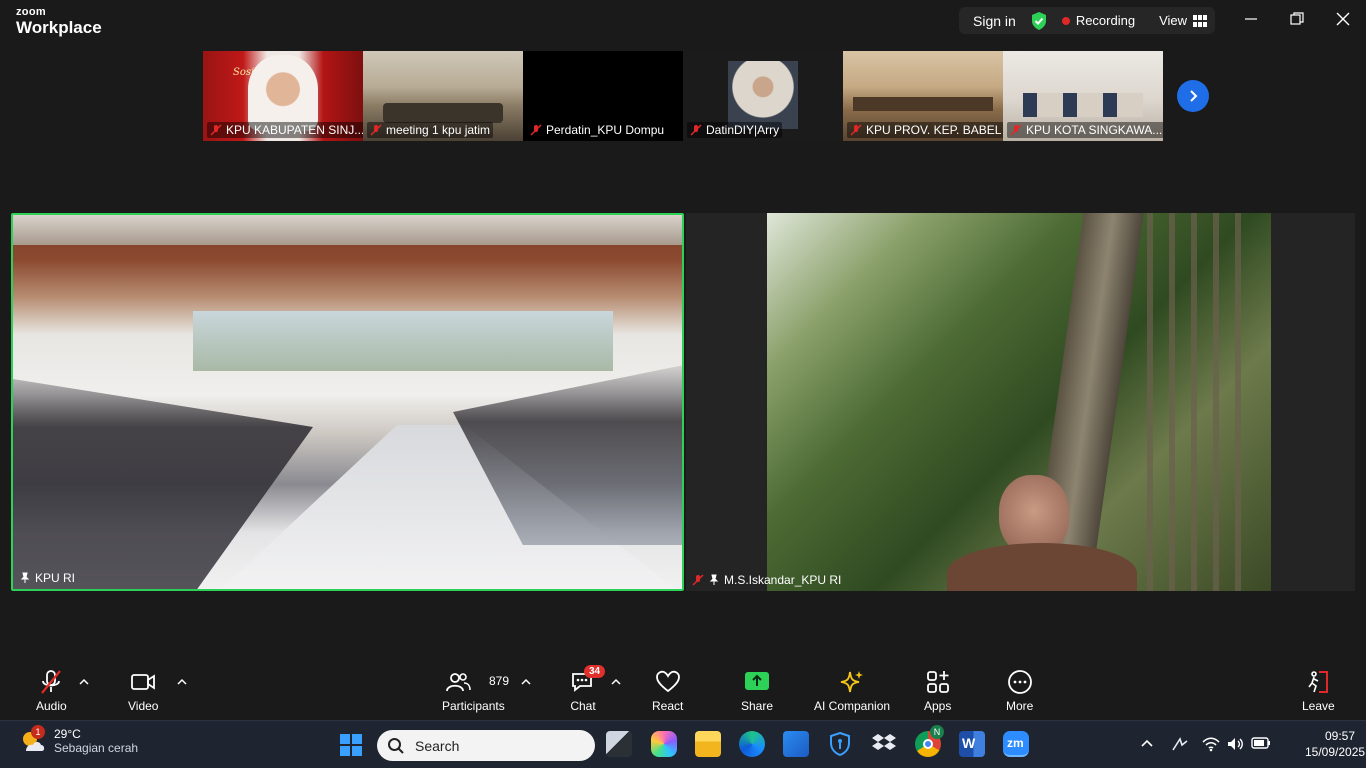  What do you see at coordinates (763, 96) in the screenshot?
I see `participant-thumbnail: DatinDIY|Arry` at bounding box center [763, 96].